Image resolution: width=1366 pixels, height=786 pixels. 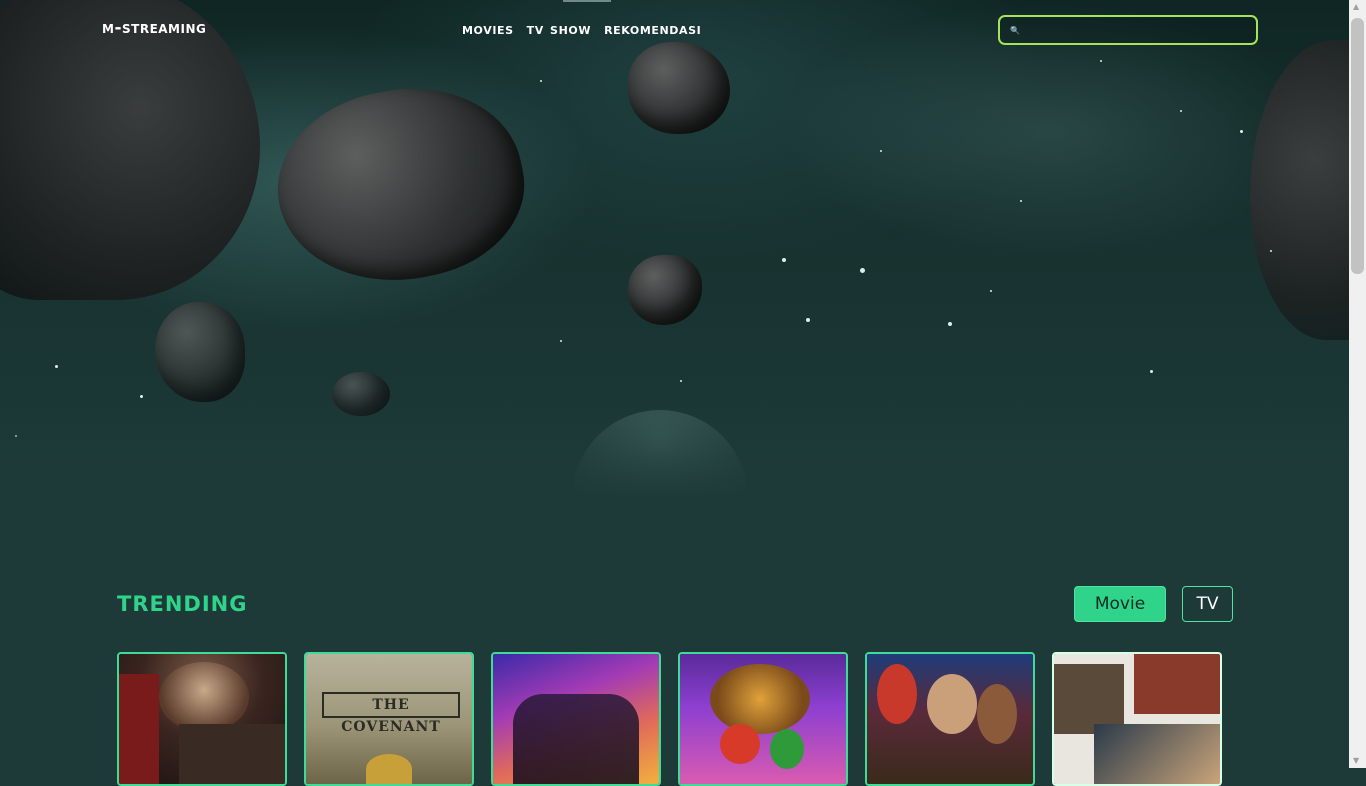 I want to click on poster-title: THE COVENANT, so click(x=391, y=713).